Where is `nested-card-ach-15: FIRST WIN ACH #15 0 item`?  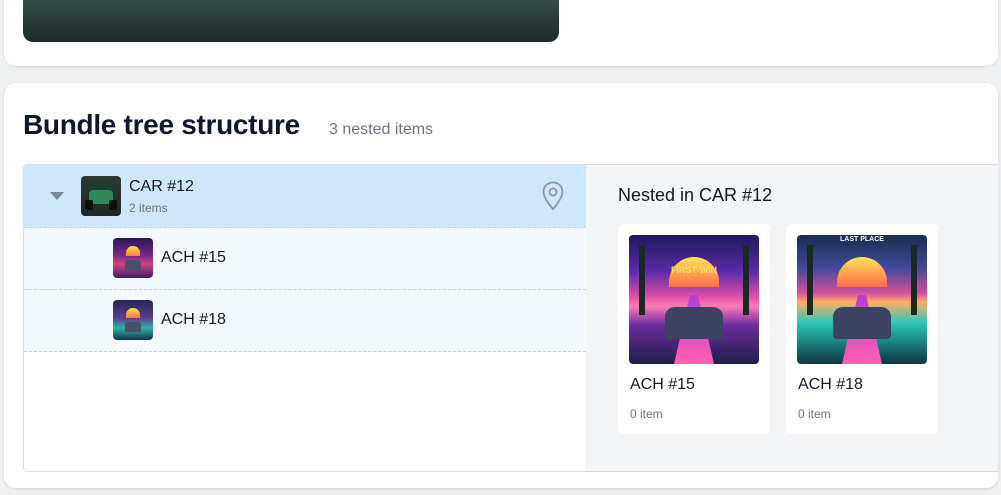
nested-card-ach-15: FIRST WIN ACH #15 0 item is located at coordinates (694, 329).